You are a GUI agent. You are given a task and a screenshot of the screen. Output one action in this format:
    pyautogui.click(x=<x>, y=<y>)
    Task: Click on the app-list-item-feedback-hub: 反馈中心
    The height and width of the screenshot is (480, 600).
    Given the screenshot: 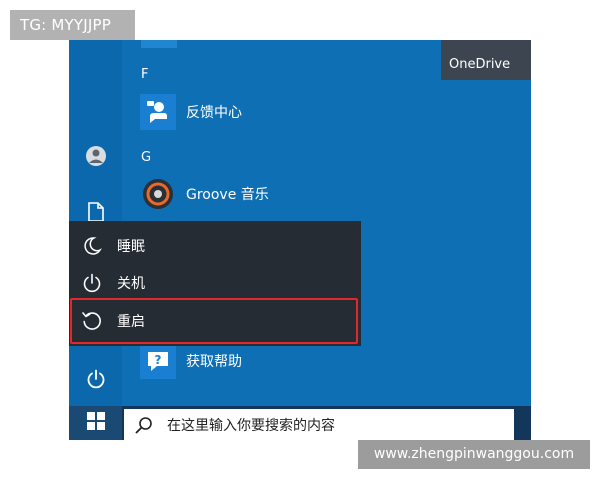 What is the action you would take?
    pyautogui.click(x=191, y=112)
    